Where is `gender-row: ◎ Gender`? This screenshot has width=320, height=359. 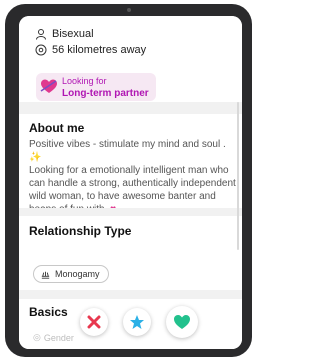
gender-row: ◎ Gender is located at coordinates (53, 337).